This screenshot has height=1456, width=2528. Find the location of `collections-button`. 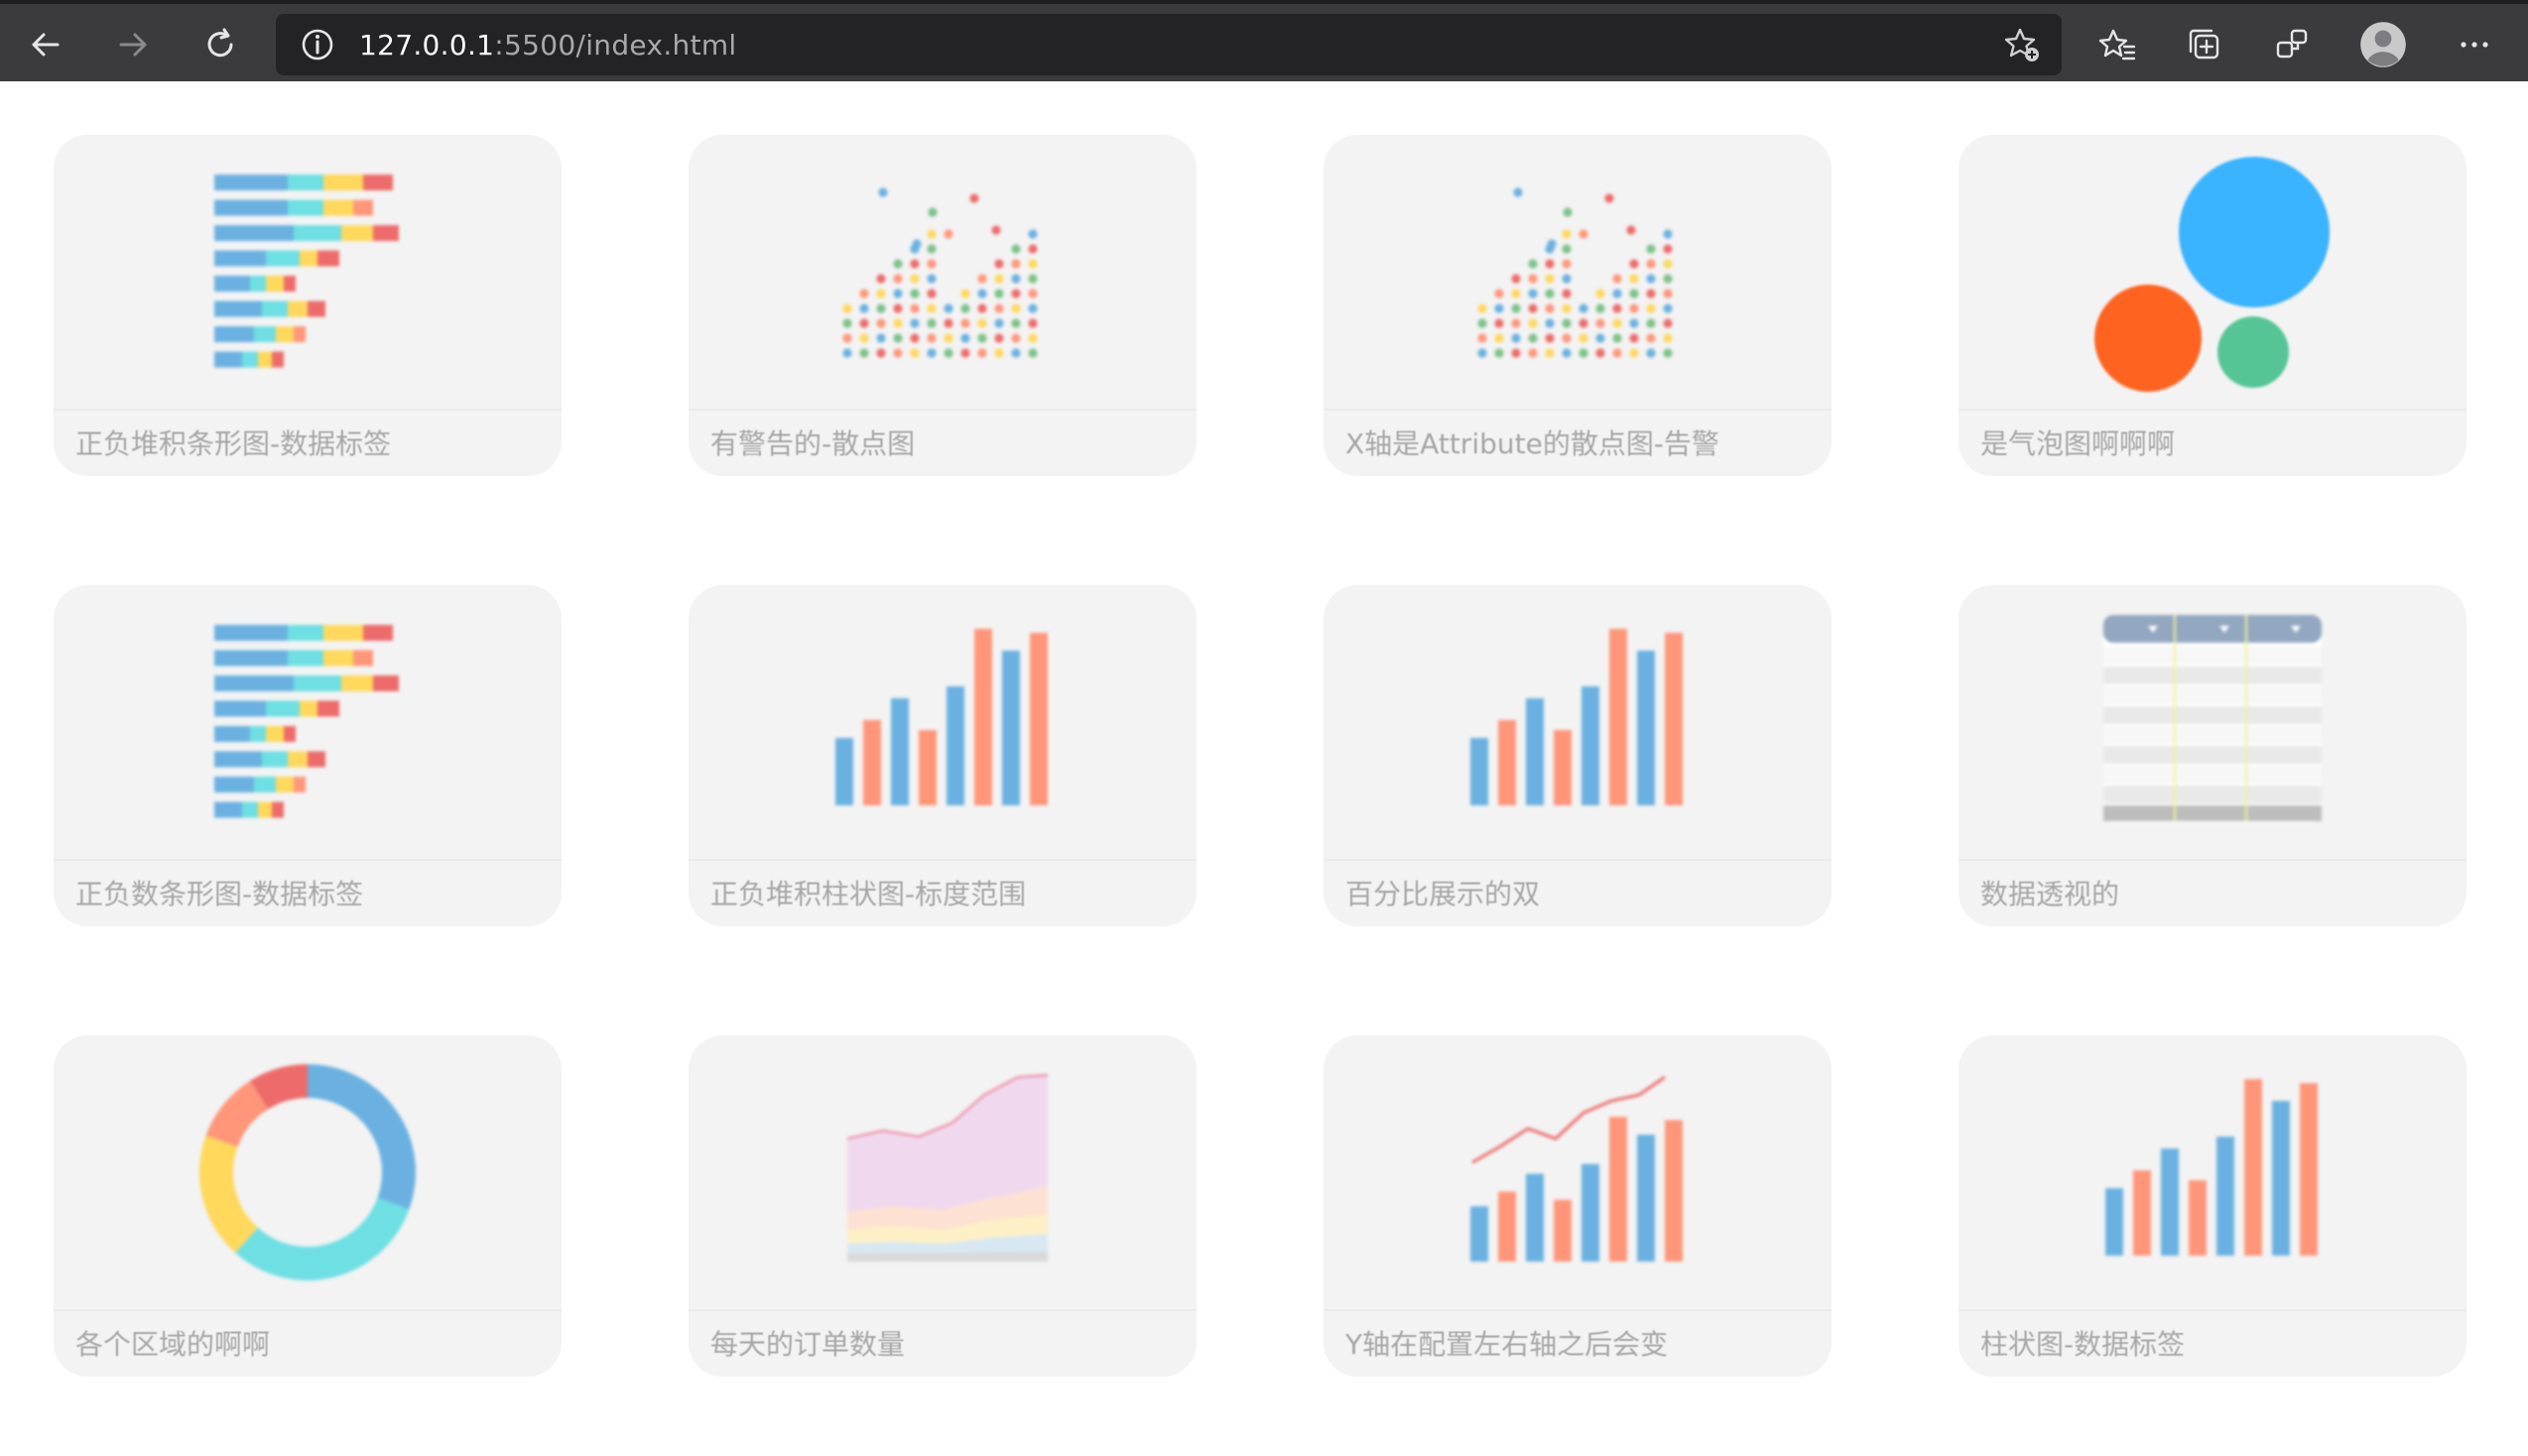

collections-button is located at coordinates (2204, 44).